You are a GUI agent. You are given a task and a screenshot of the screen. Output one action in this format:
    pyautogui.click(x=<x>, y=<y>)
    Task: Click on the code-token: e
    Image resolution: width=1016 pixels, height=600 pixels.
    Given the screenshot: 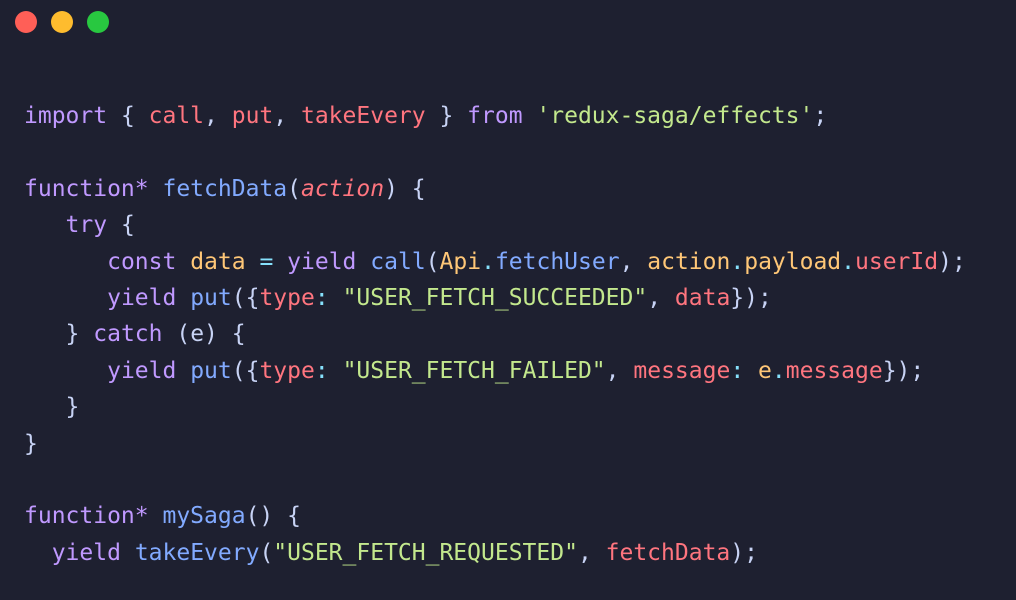 What is the action you would take?
    pyautogui.click(x=765, y=370)
    